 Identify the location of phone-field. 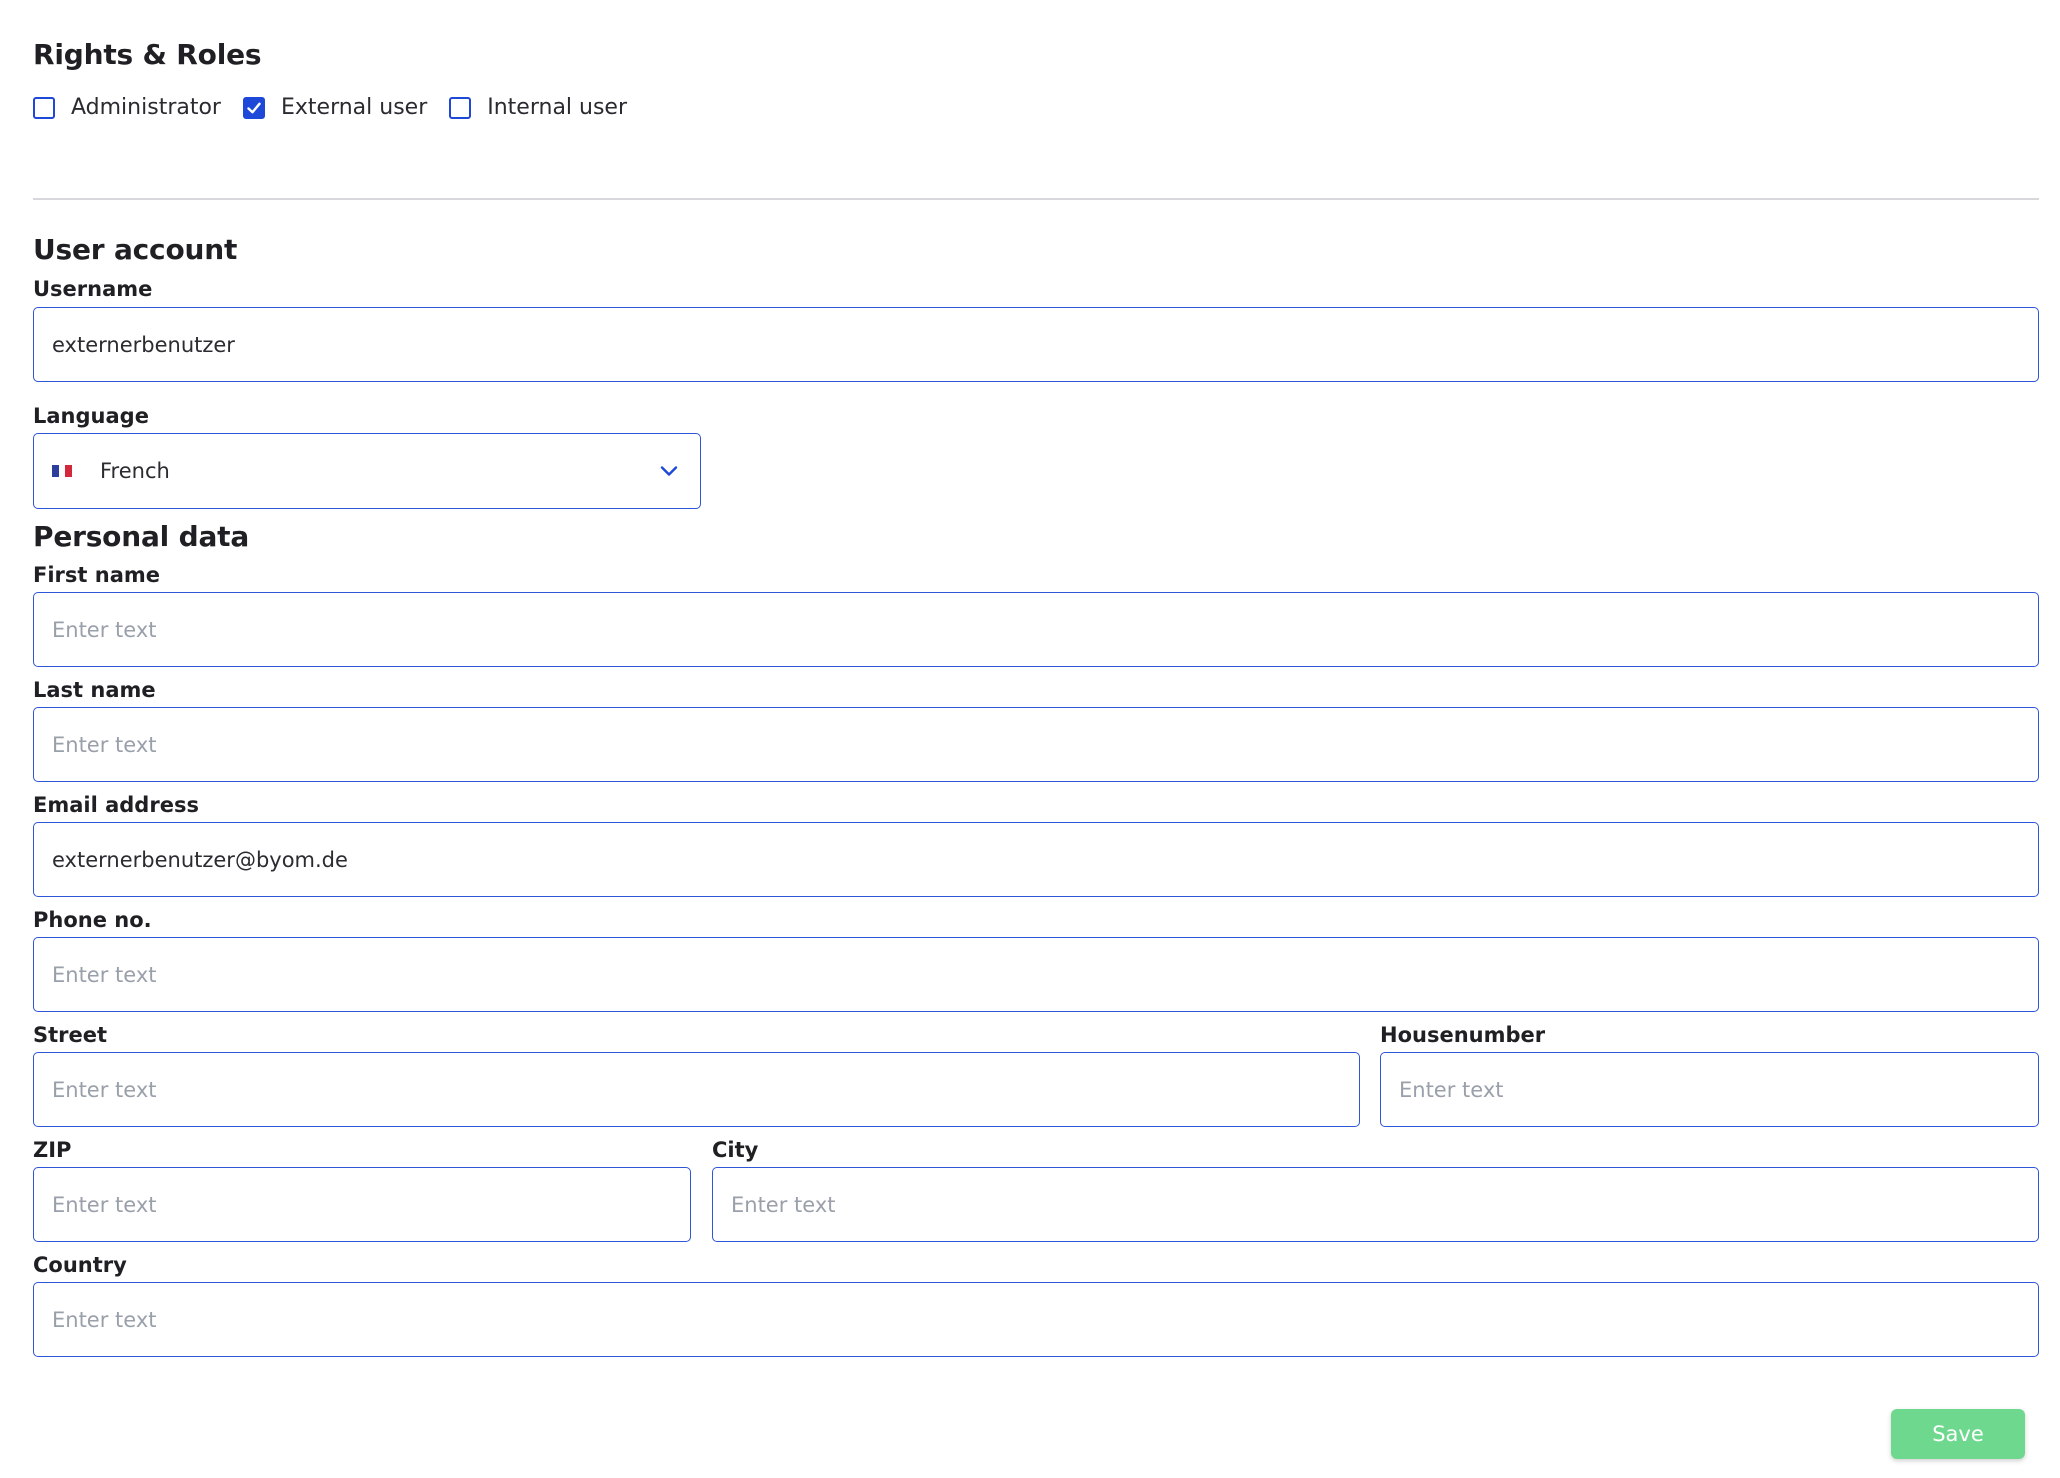
(1036, 974).